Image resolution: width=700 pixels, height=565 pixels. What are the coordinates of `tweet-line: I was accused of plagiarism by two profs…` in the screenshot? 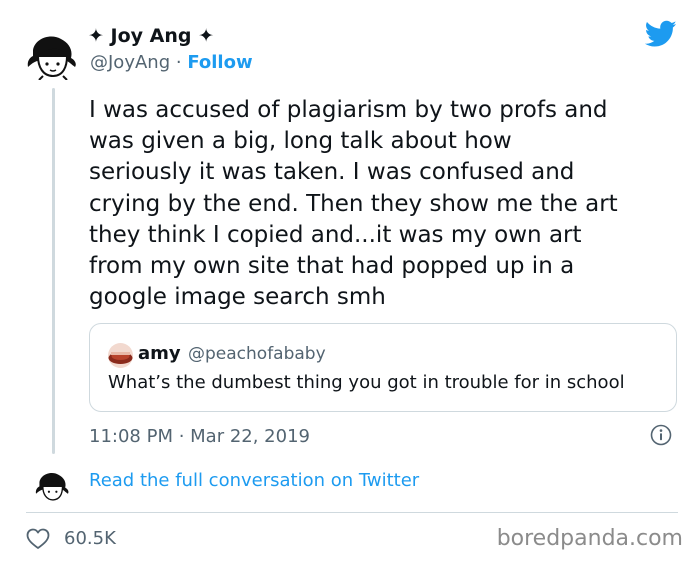 It's located at (348, 110).